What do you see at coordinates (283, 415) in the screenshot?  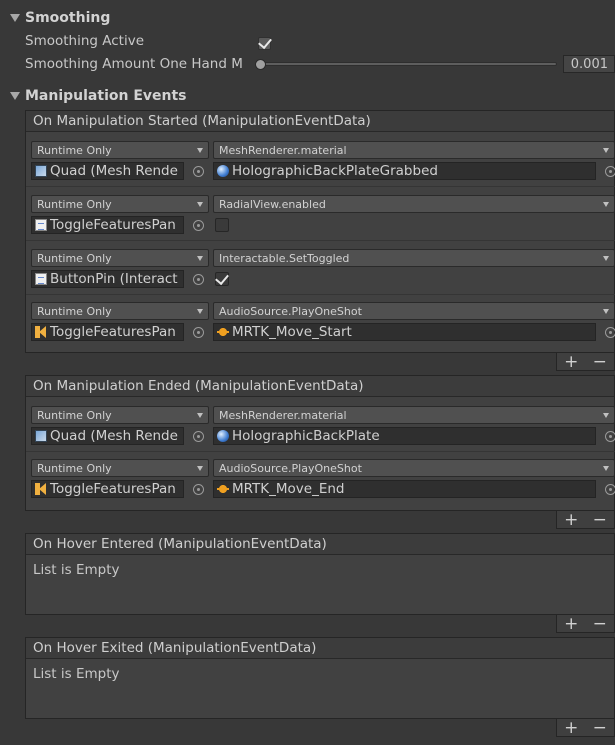 I see `function-label: MeshRenderer.material` at bounding box center [283, 415].